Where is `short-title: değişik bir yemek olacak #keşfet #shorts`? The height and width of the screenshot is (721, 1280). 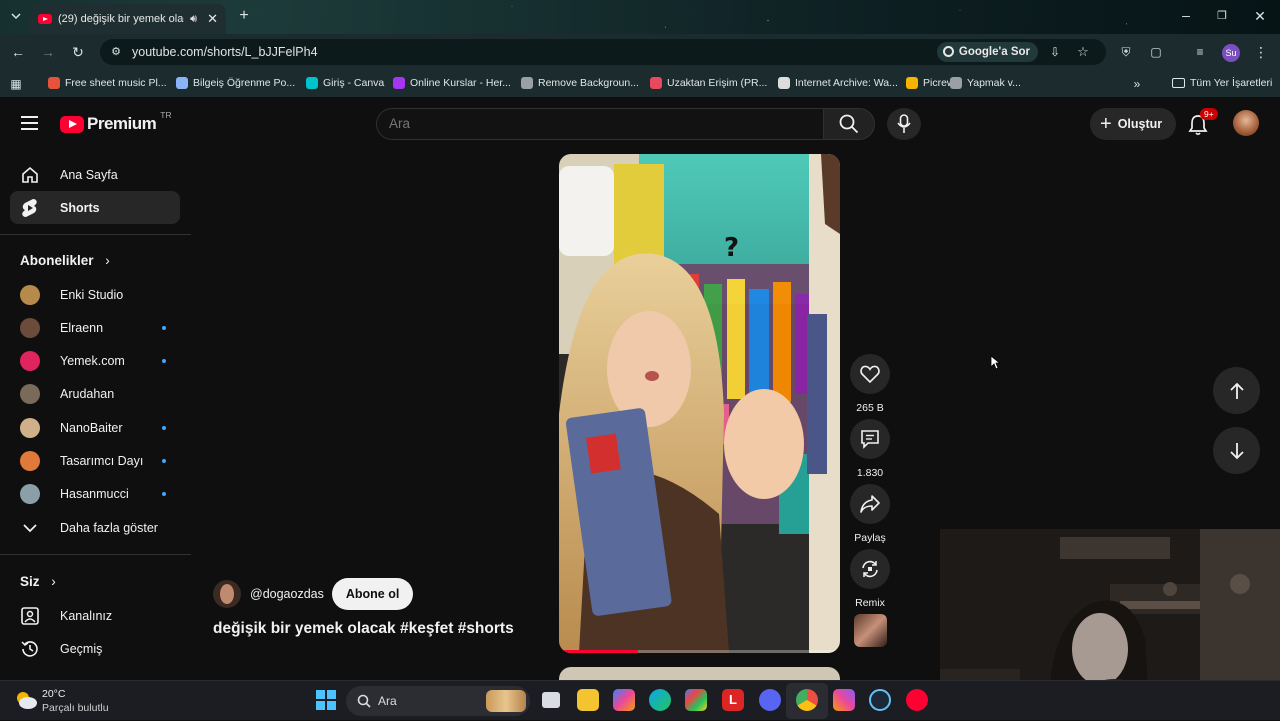
short-title: değişik bir yemek olacak #keşfet #shorts is located at coordinates (363, 629).